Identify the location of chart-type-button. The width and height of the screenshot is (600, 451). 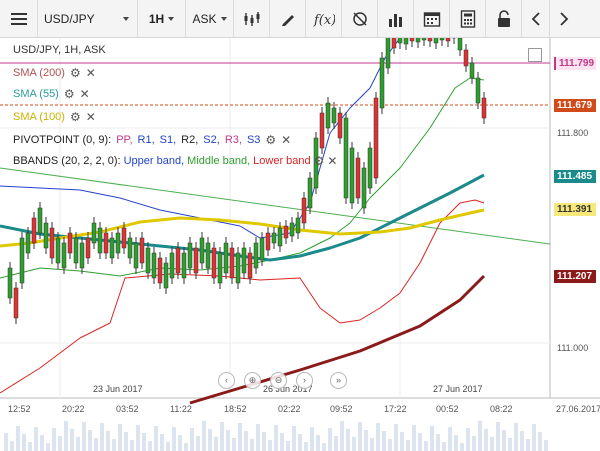
(252, 19).